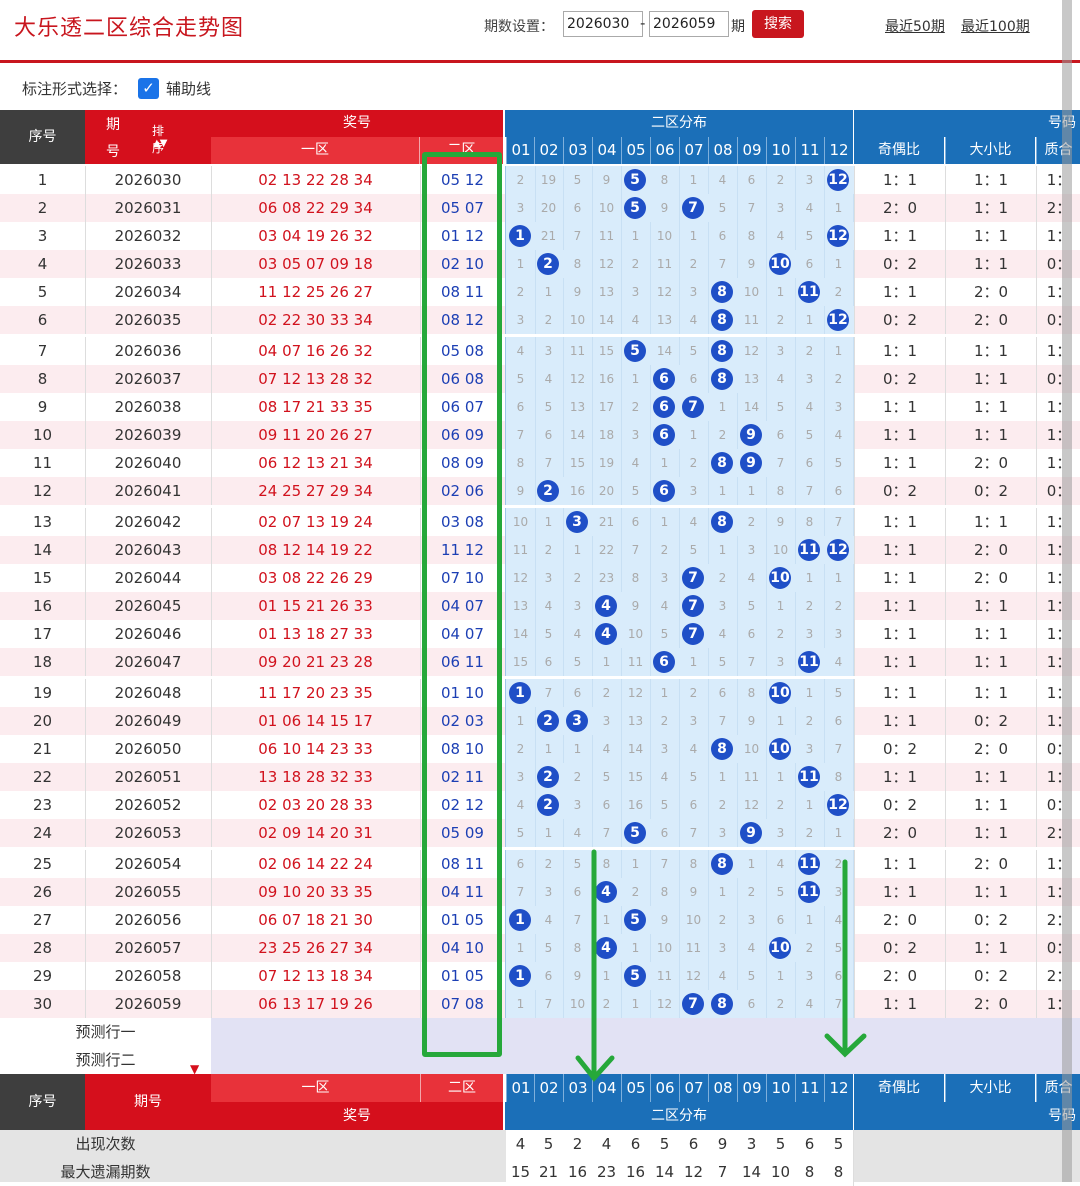 The image size is (1080, 1186). What do you see at coordinates (838, 805) in the screenshot?
I see `dist-ball: 12` at bounding box center [838, 805].